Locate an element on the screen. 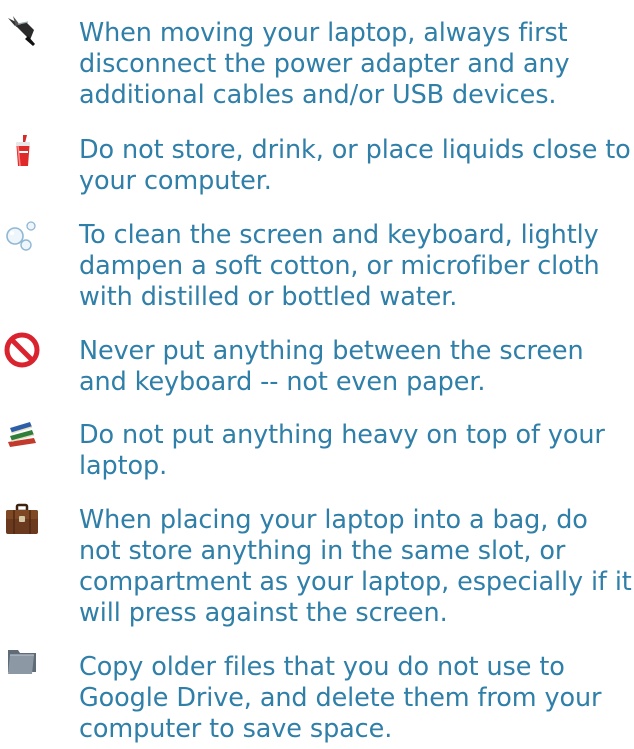 The image size is (634, 749). briefcase-icon is located at coordinates (22, 519).